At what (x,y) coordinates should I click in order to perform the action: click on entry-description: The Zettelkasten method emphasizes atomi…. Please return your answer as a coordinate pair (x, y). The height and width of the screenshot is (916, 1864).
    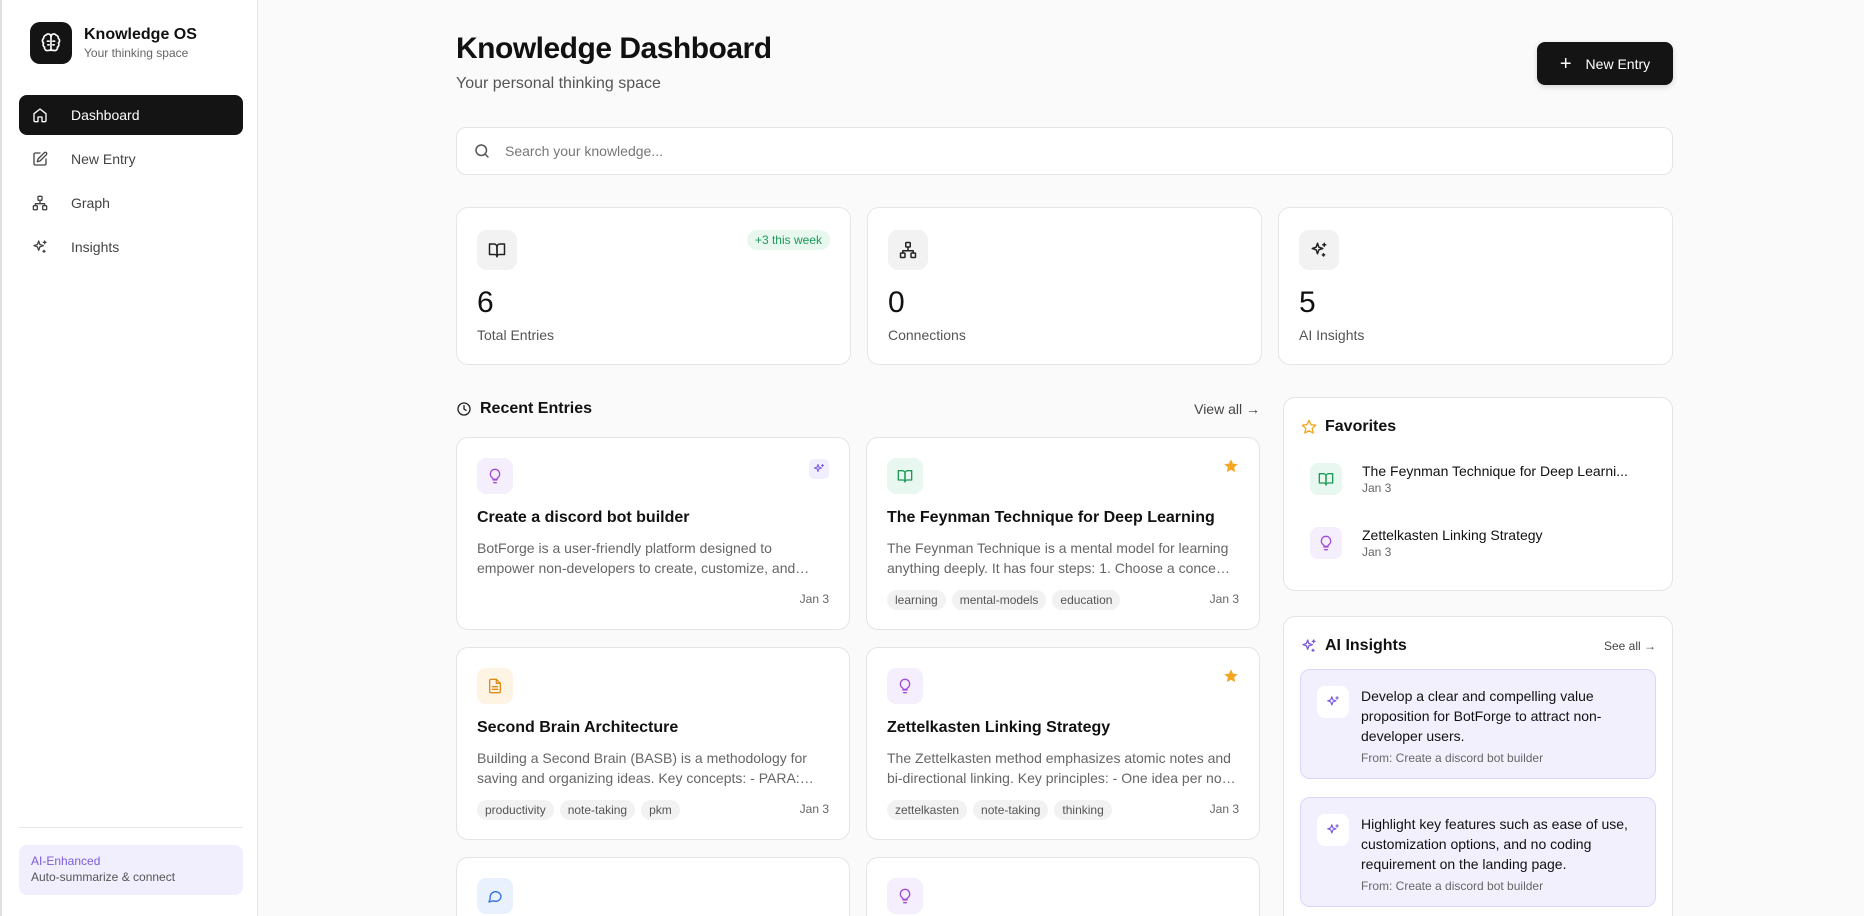
    Looking at the image, I should click on (1060, 768).